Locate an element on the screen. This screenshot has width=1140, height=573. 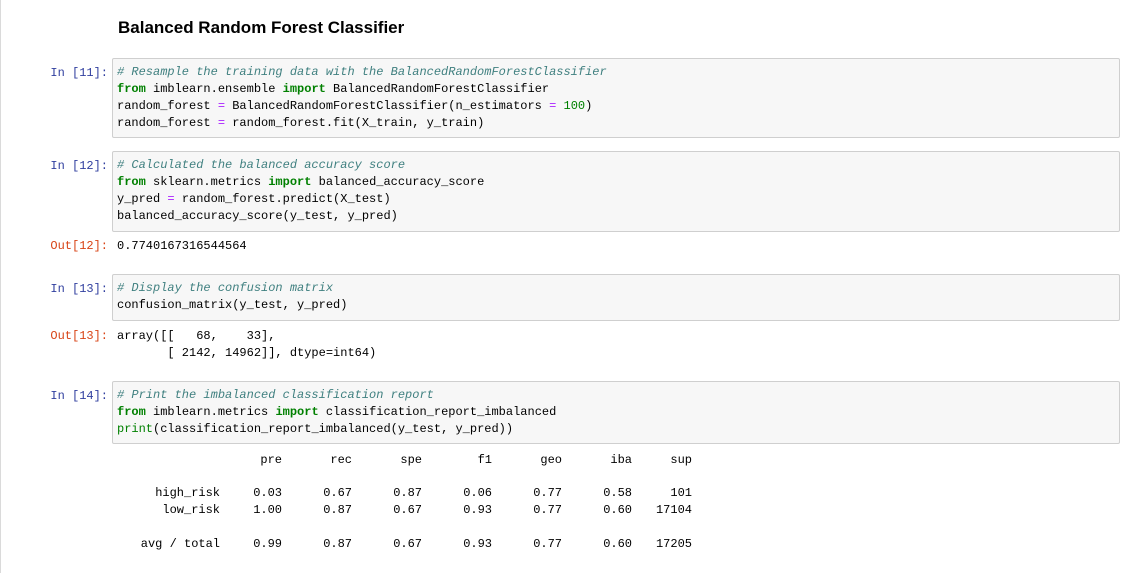
code-token: print is located at coordinates (135, 429).